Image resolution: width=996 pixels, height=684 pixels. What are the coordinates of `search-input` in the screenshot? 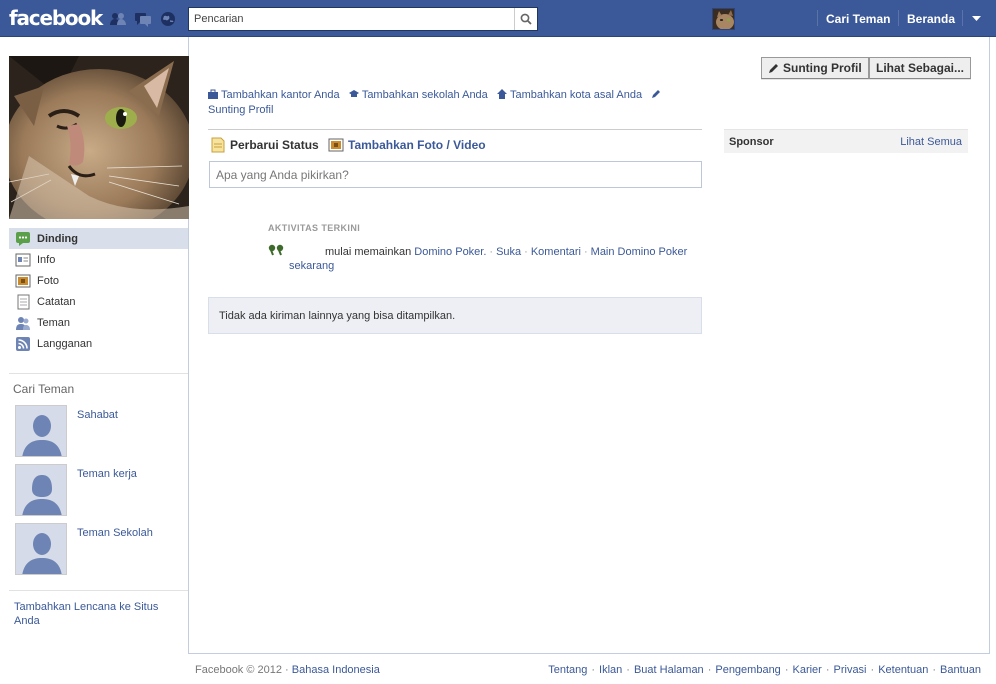 It's located at (351, 19).